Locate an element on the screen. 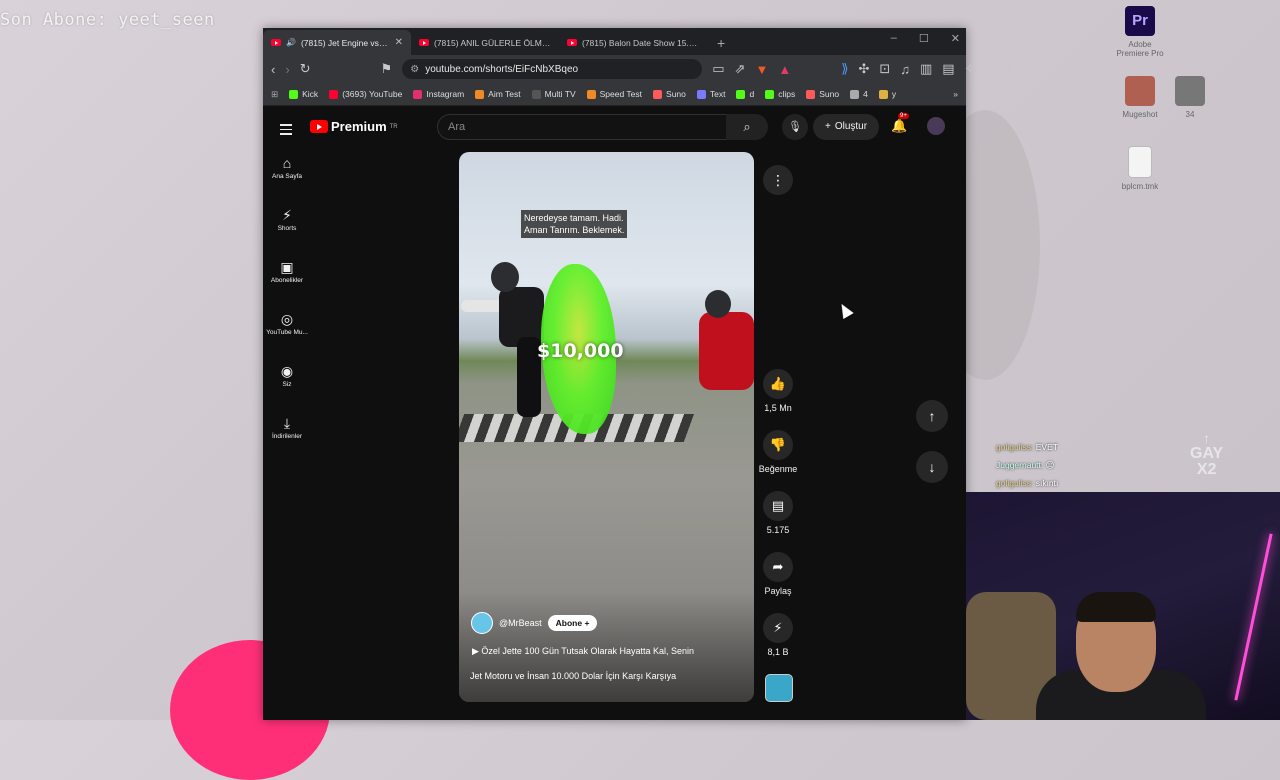 The image size is (1280, 780). site-info-icon: ⚙ is located at coordinates (414, 69).